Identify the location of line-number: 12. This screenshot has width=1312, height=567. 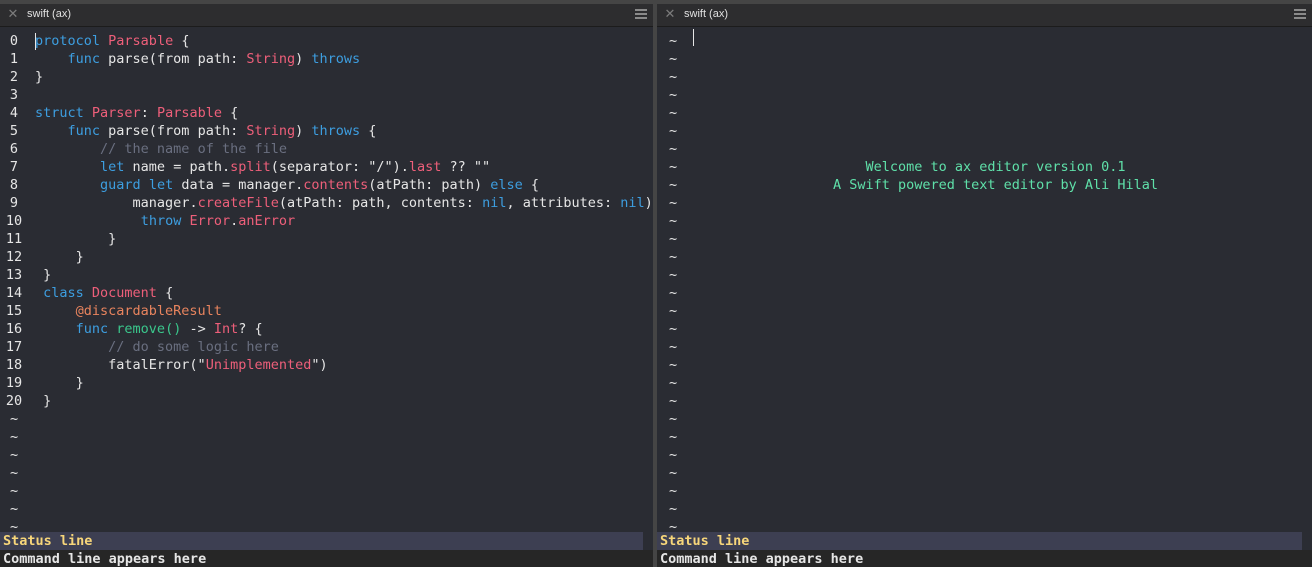
(14, 257).